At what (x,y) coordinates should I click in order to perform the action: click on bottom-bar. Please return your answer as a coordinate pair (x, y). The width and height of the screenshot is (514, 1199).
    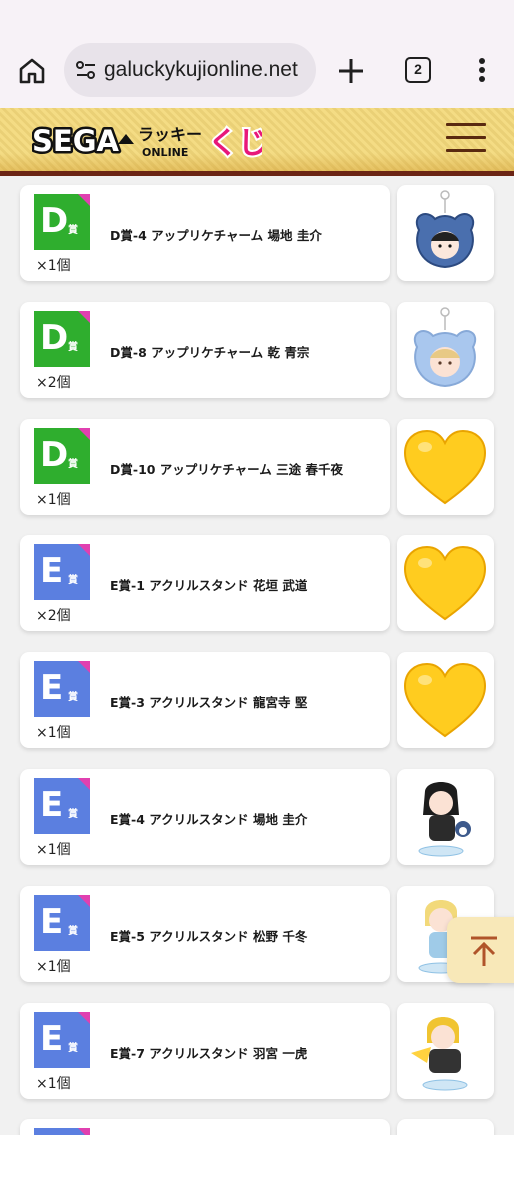
    Looking at the image, I should click on (257, 1167).